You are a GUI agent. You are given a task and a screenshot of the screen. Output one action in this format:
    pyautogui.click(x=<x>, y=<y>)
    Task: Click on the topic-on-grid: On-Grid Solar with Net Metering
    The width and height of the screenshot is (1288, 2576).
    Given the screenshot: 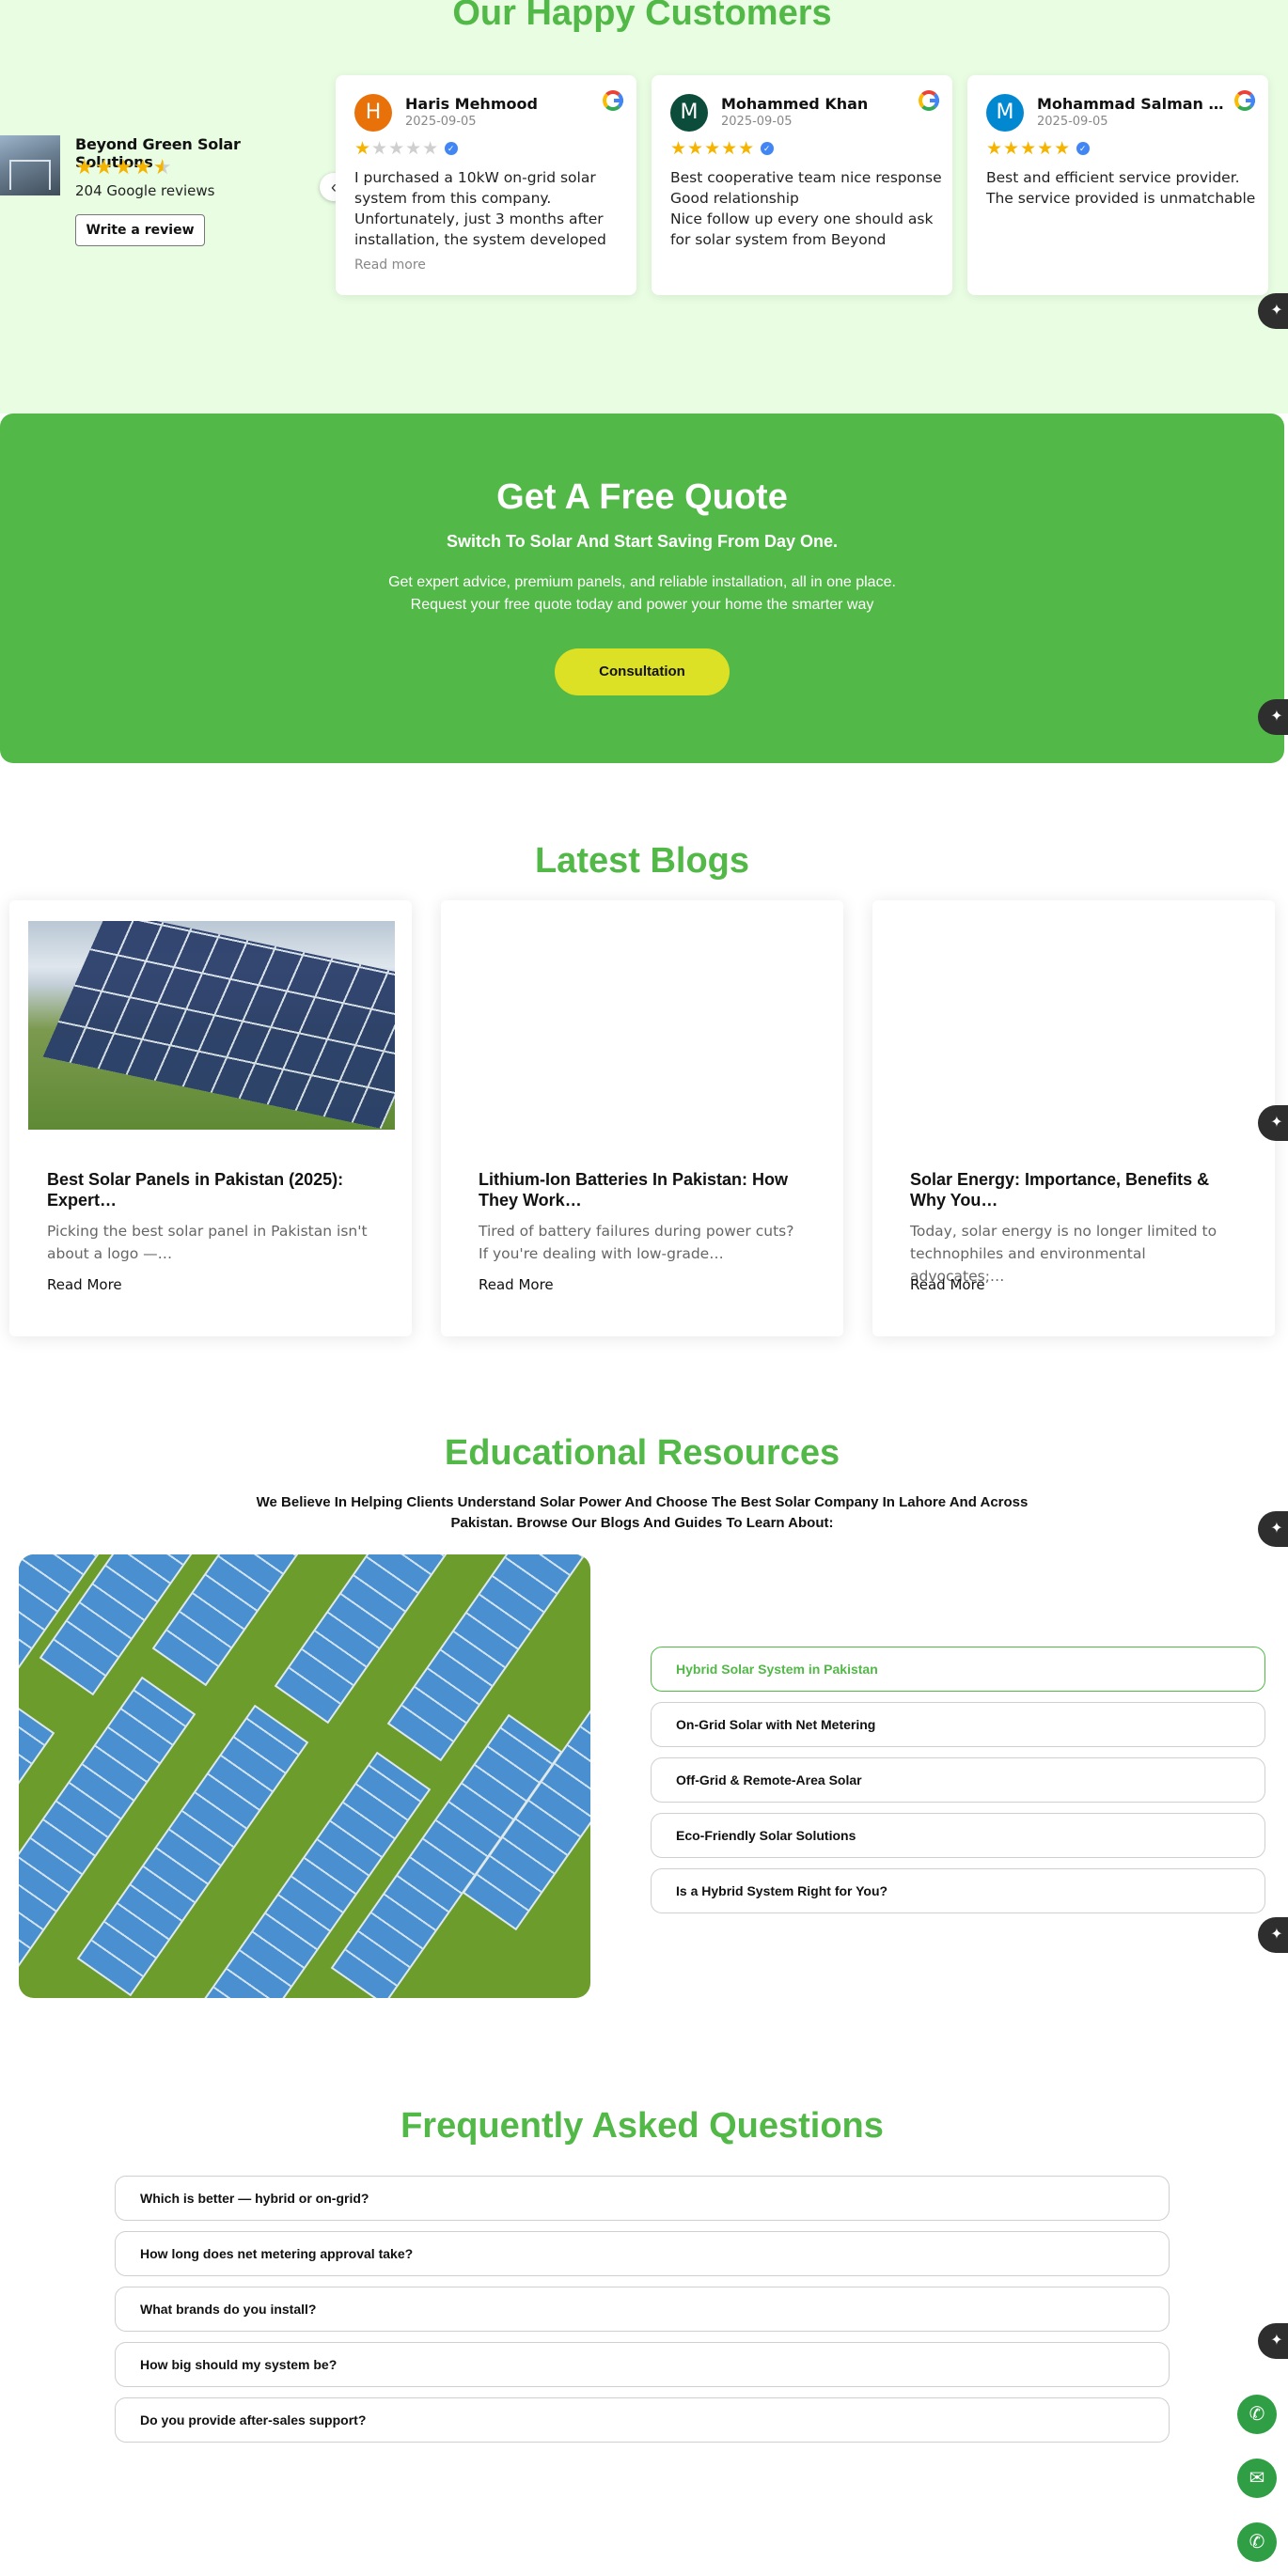 What is the action you would take?
    pyautogui.click(x=958, y=1724)
    